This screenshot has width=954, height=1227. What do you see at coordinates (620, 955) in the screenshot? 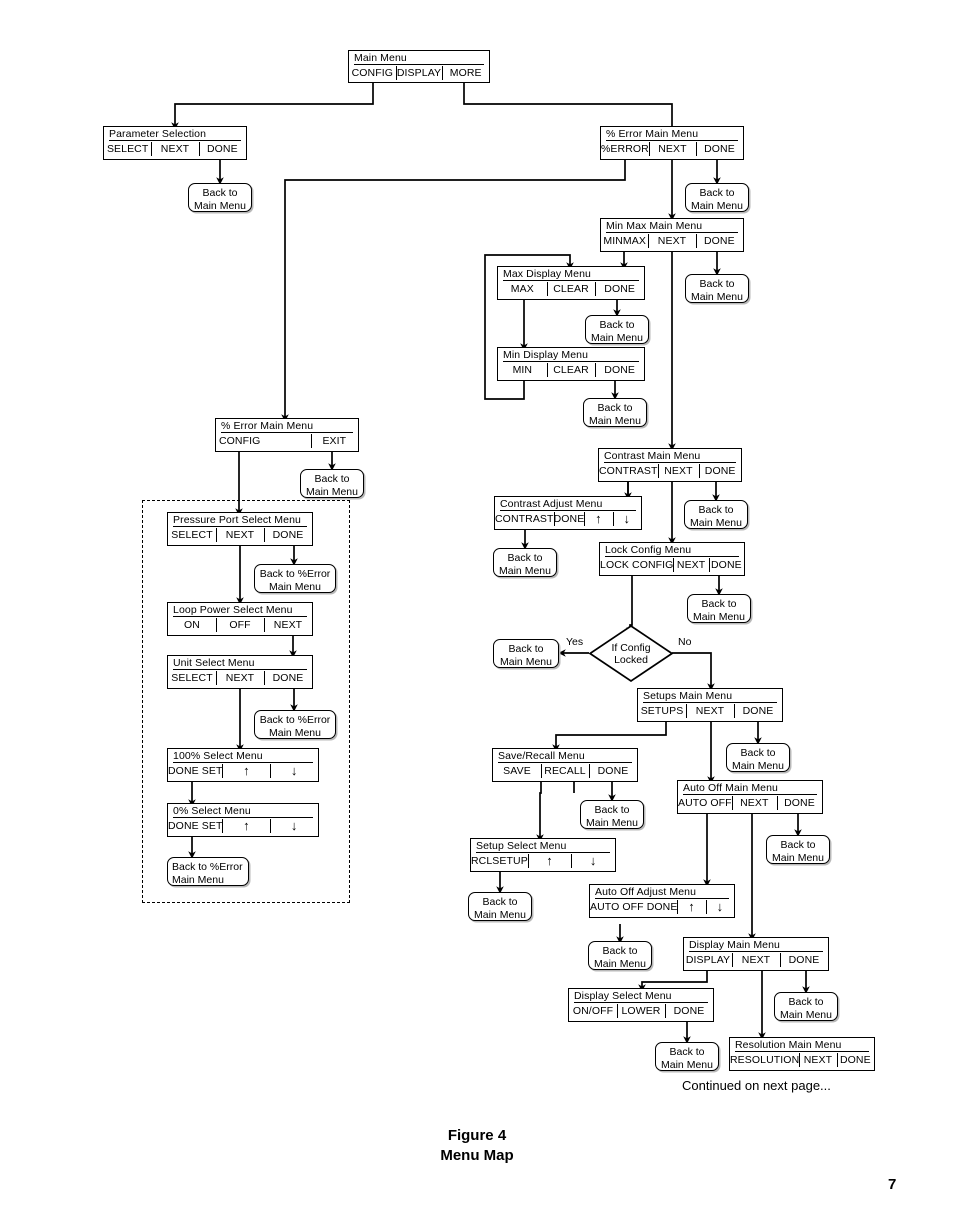
I see `return-node-auto-off-adjust: Back to Main Menu` at bounding box center [620, 955].